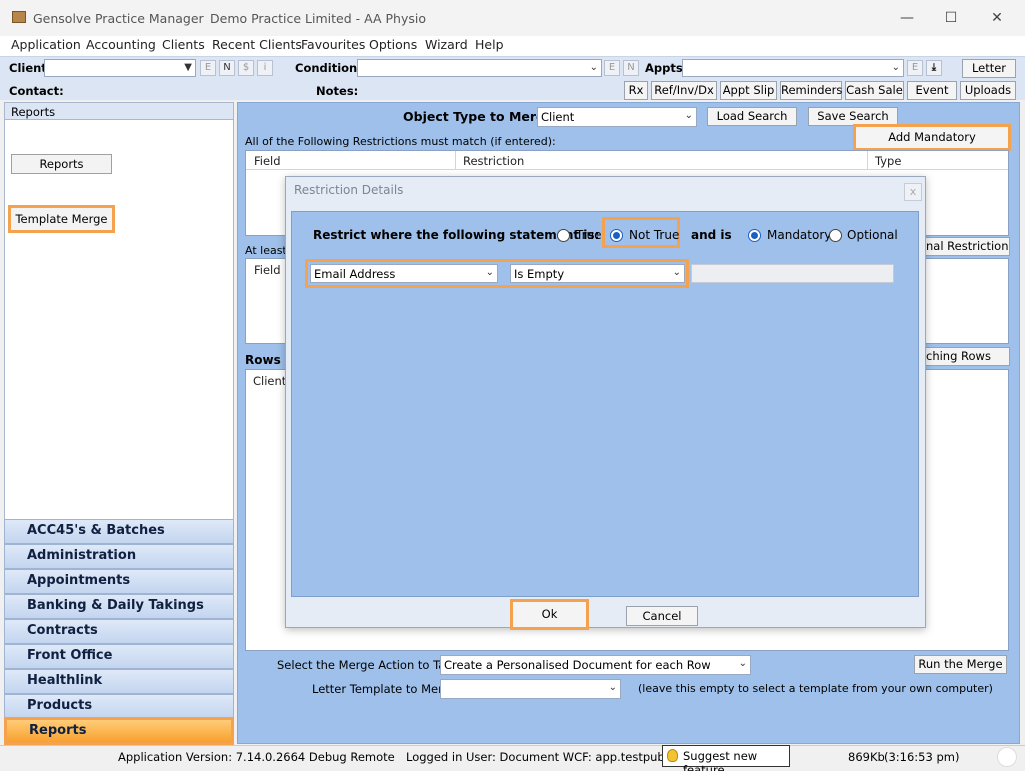  I want to click on true-label: True, so click(589, 235).